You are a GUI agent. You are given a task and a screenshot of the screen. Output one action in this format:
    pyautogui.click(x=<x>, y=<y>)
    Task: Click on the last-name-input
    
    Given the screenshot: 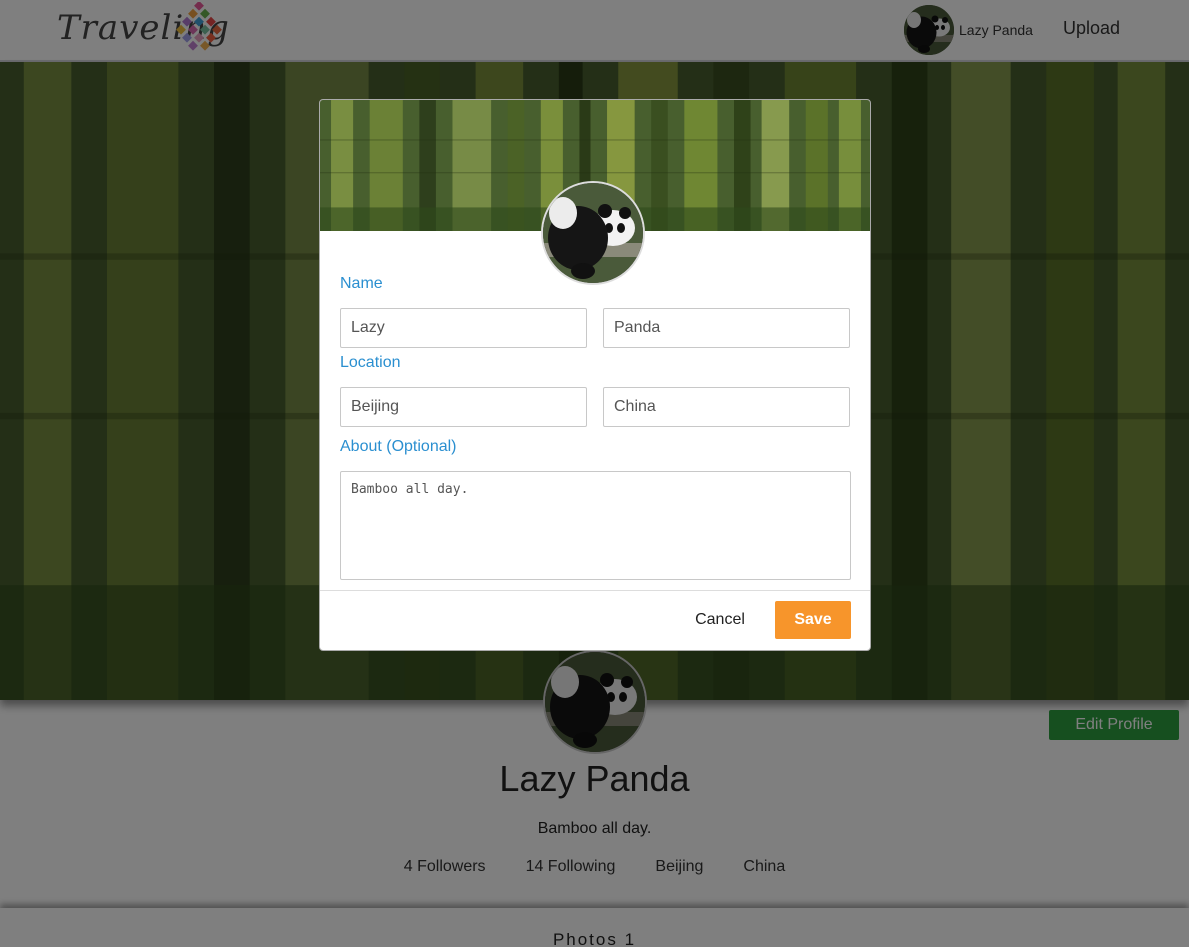 What is the action you would take?
    pyautogui.click(x=726, y=328)
    